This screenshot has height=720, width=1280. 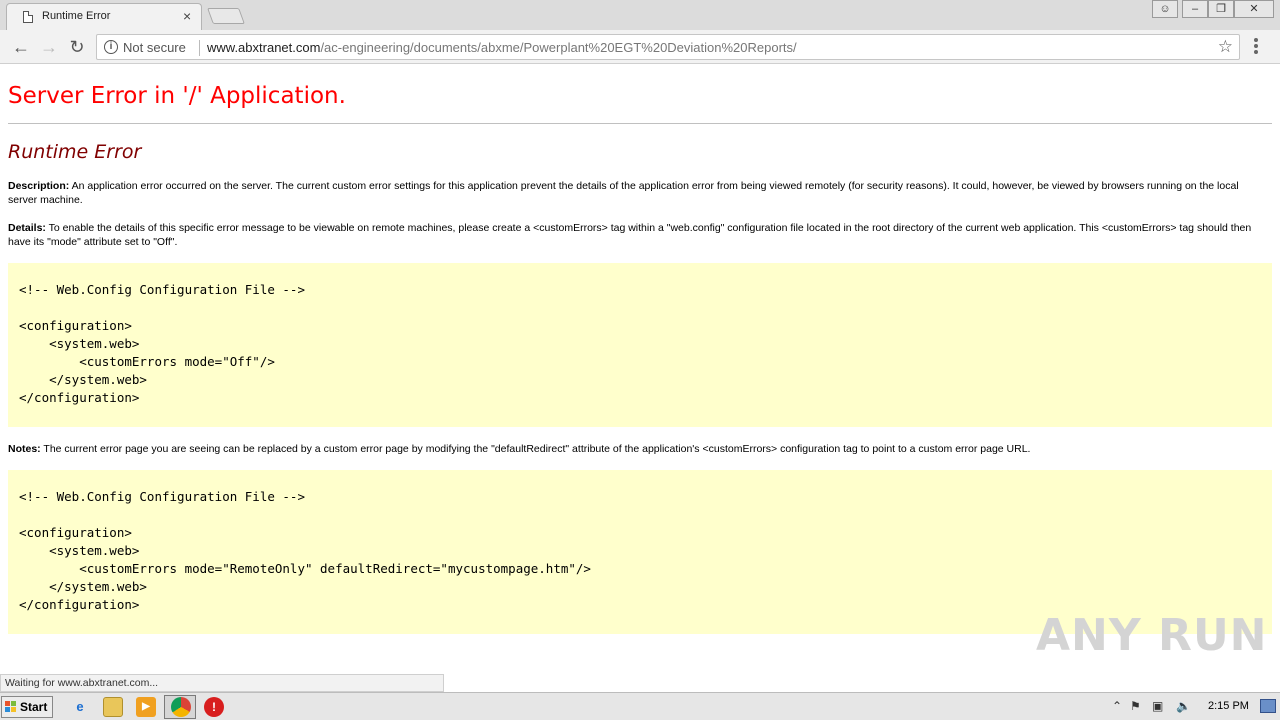 I want to click on security-label: Not secure, so click(x=154, y=47).